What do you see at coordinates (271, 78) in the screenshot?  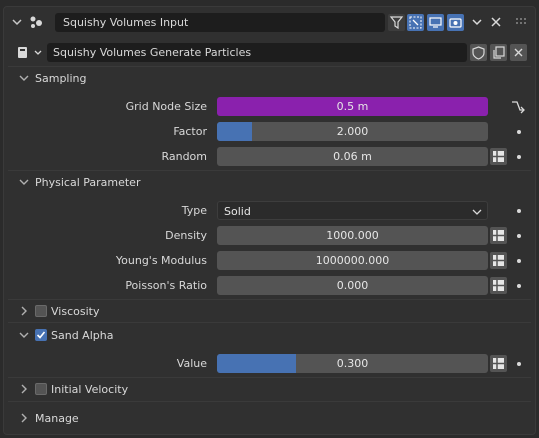 I see `section-header-sampling: Sampling` at bounding box center [271, 78].